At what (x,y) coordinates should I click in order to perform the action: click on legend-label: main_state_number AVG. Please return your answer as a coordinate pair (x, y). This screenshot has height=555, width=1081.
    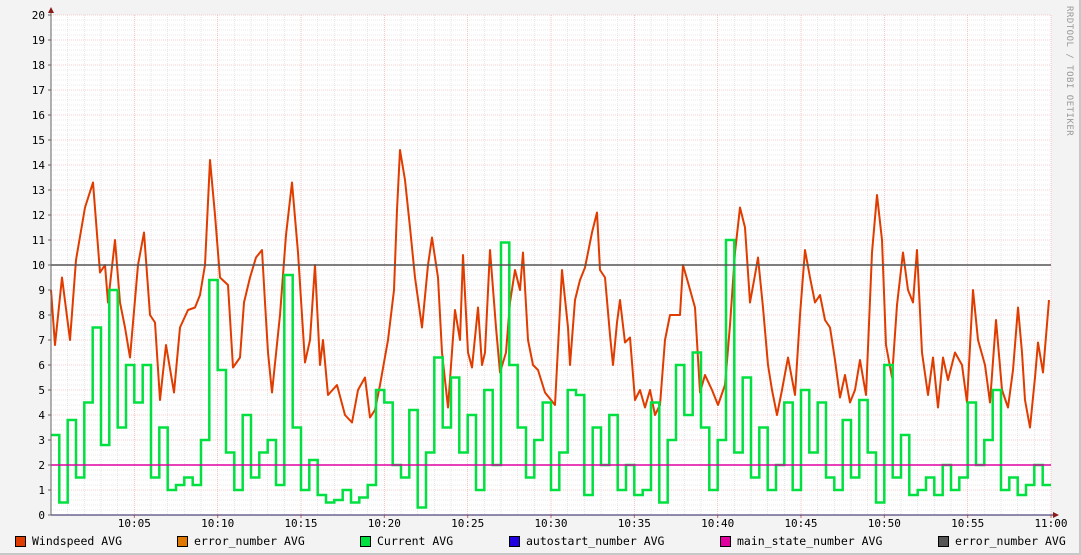
    Looking at the image, I should click on (810, 541).